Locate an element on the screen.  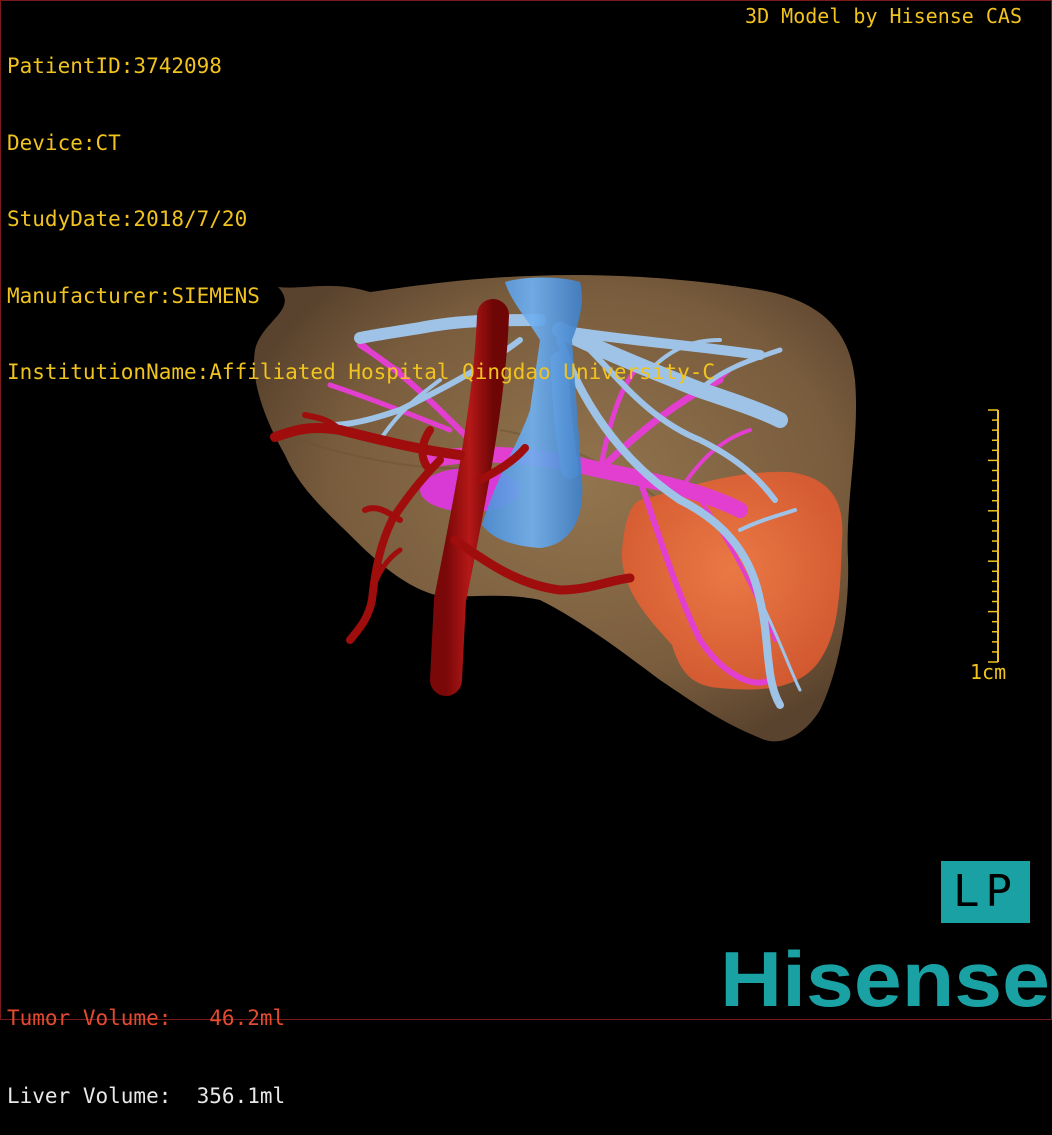
tumor-volume: Tumor Volume: 46.2ml is located at coordinates (146, 1018).